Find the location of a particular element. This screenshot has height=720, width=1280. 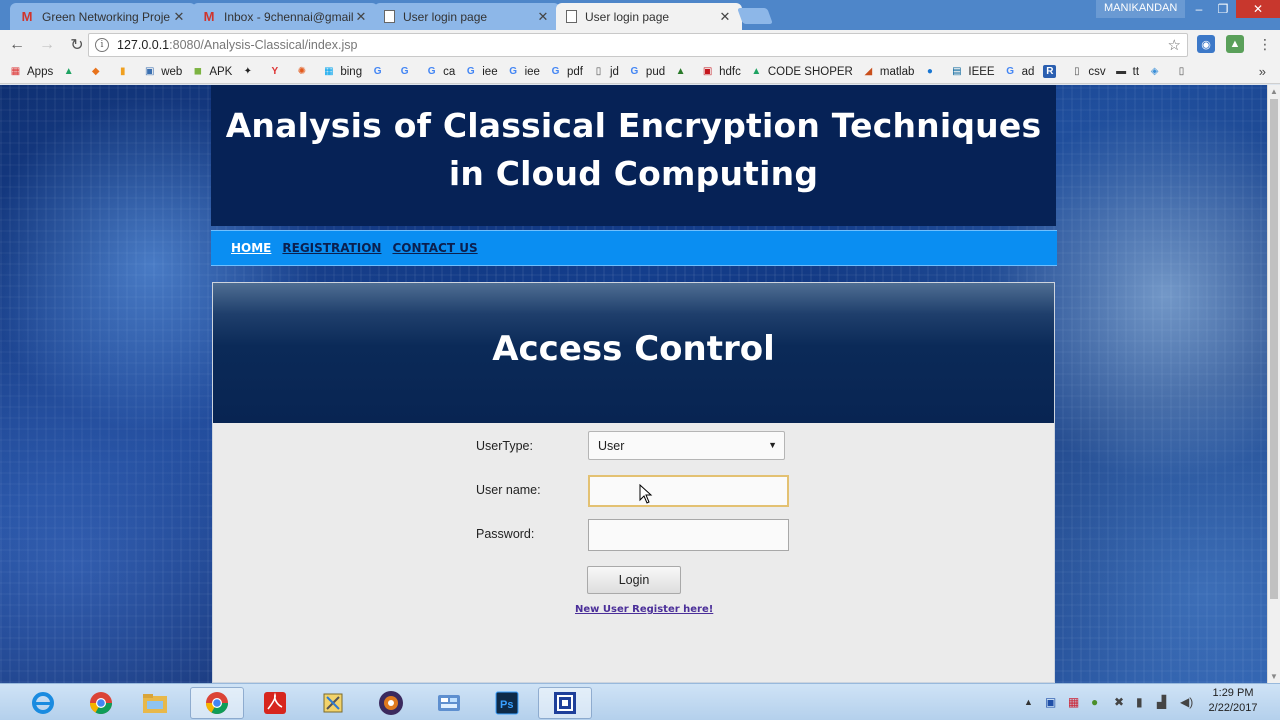

restore-icon: ❐ is located at coordinates (1223, 9).